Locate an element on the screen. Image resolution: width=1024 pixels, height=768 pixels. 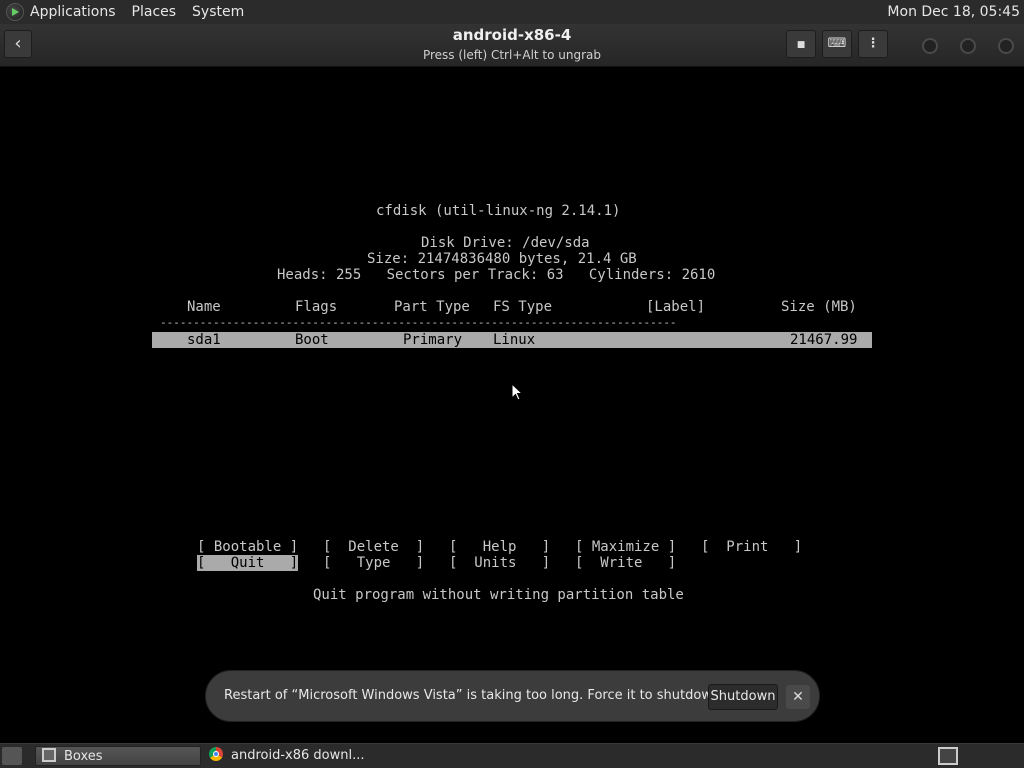
window-subtitle: Press (left) Ctrl+Alt to ungrab is located at coordinates (512, 55).